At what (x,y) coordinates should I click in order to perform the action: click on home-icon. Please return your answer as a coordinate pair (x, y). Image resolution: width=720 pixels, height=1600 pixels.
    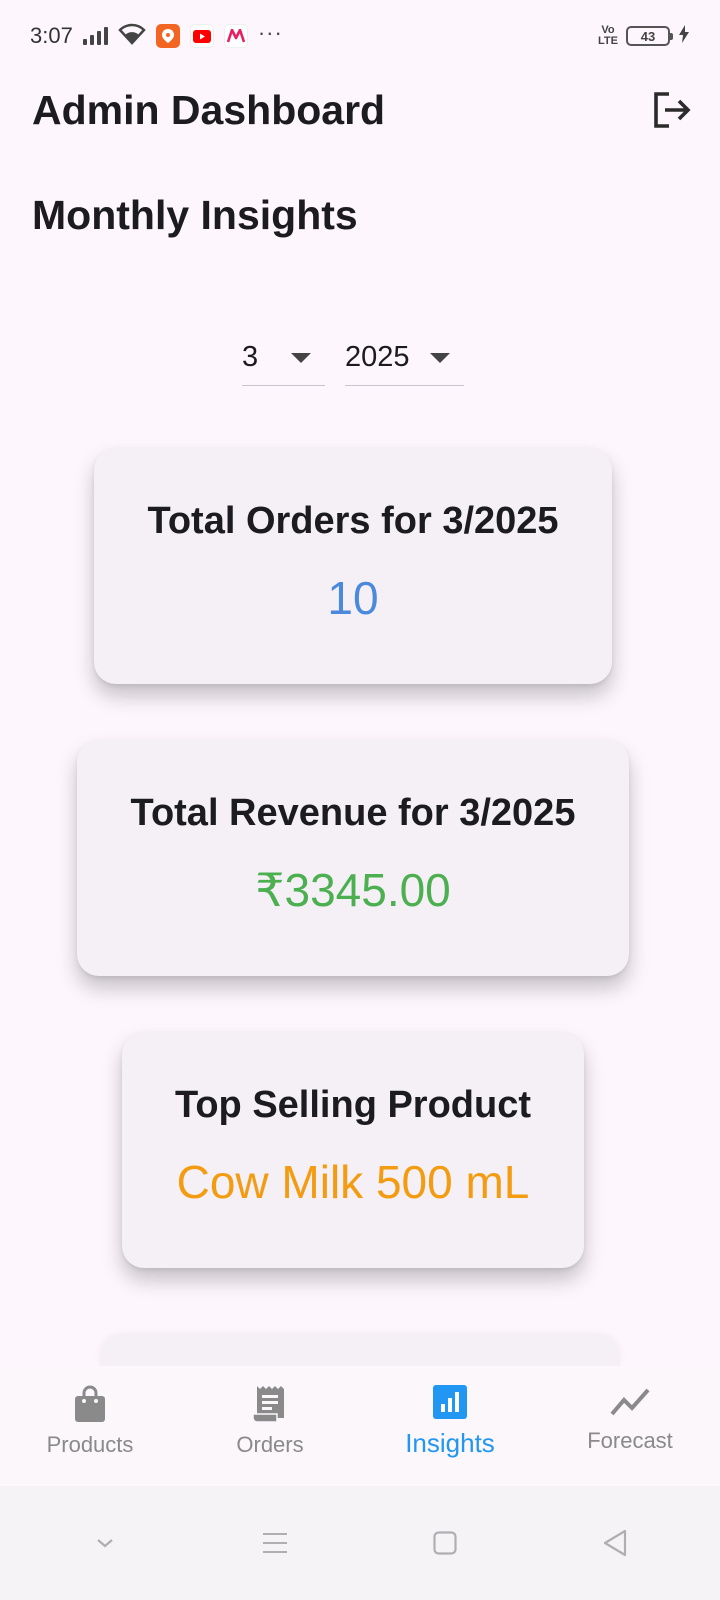
    Looking at the image, I should click on (445, 1543).